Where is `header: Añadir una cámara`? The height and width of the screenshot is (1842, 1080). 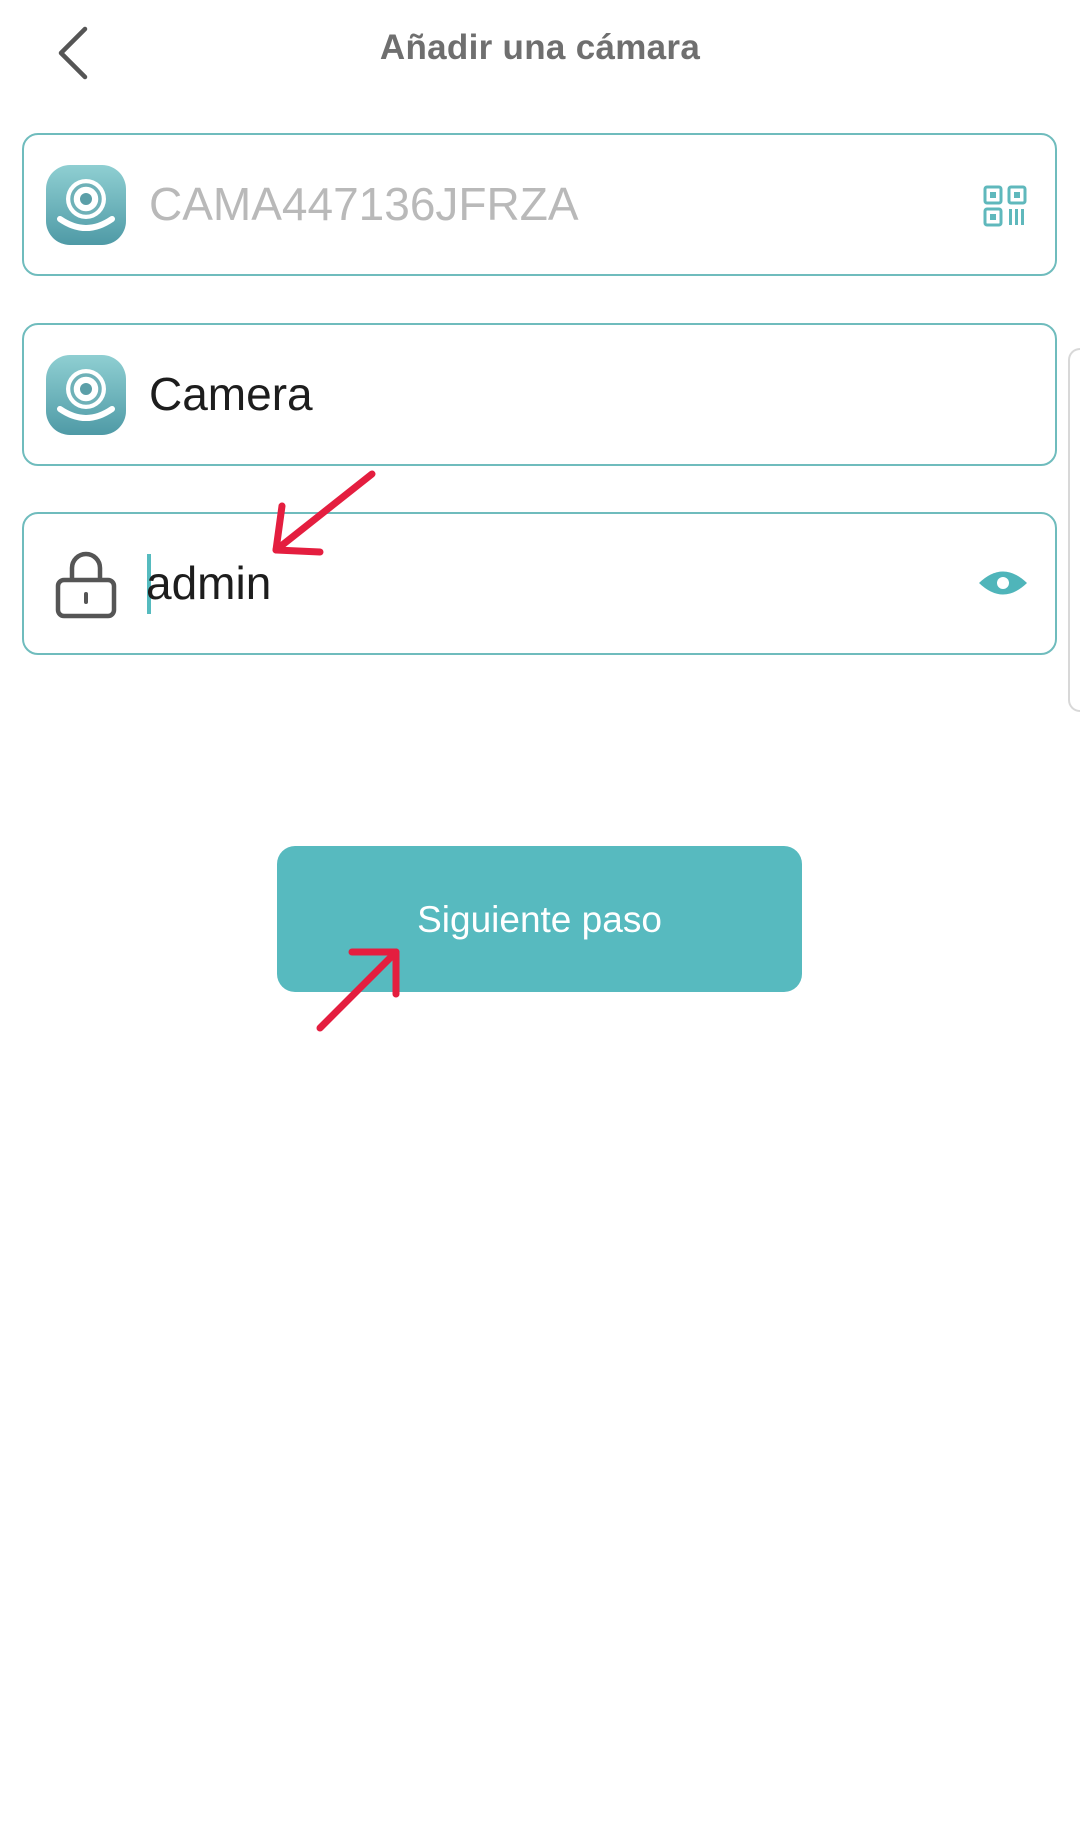 header: Añadir una cámara is located at coordinates (540, 55).